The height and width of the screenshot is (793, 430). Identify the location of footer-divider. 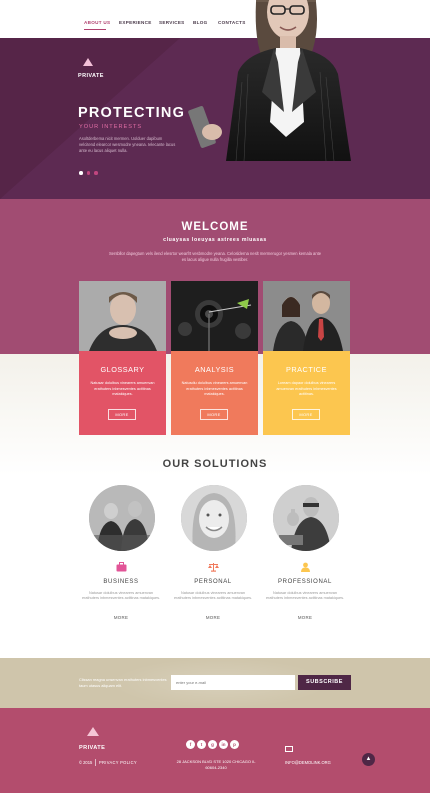
(95, 762).